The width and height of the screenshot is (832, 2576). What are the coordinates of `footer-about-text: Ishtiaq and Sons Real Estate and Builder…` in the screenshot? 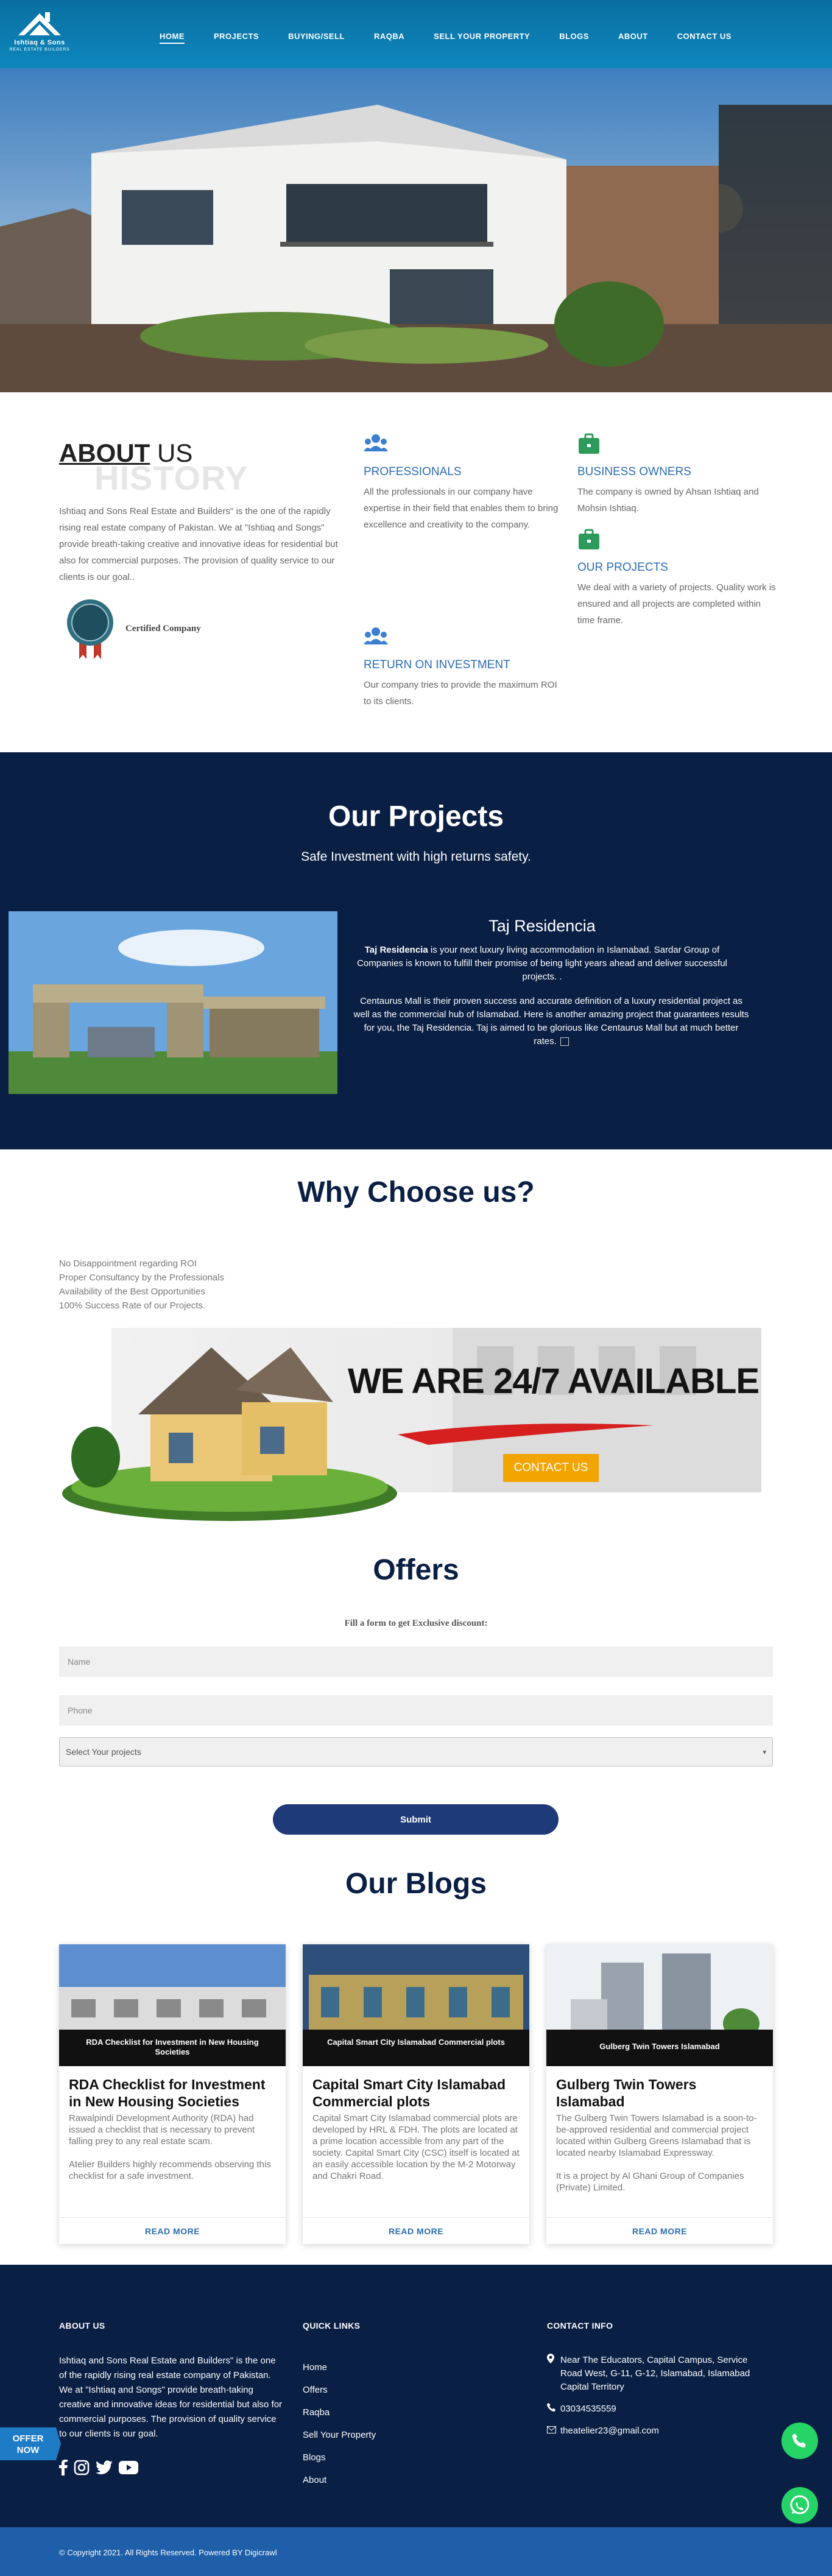 It's located at (171, 2397).